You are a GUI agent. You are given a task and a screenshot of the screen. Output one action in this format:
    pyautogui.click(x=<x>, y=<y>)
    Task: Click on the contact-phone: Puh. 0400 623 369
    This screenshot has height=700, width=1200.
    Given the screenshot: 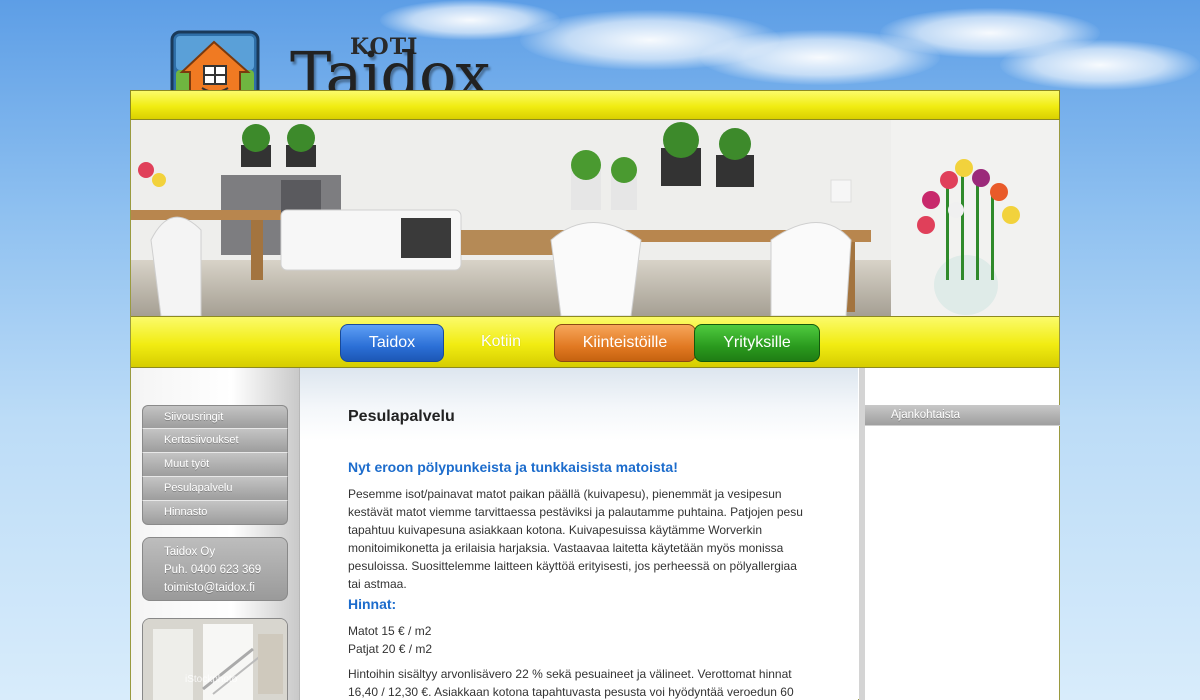 What is the action you would take?
    pyautogui.click(x=213, y=570)
    